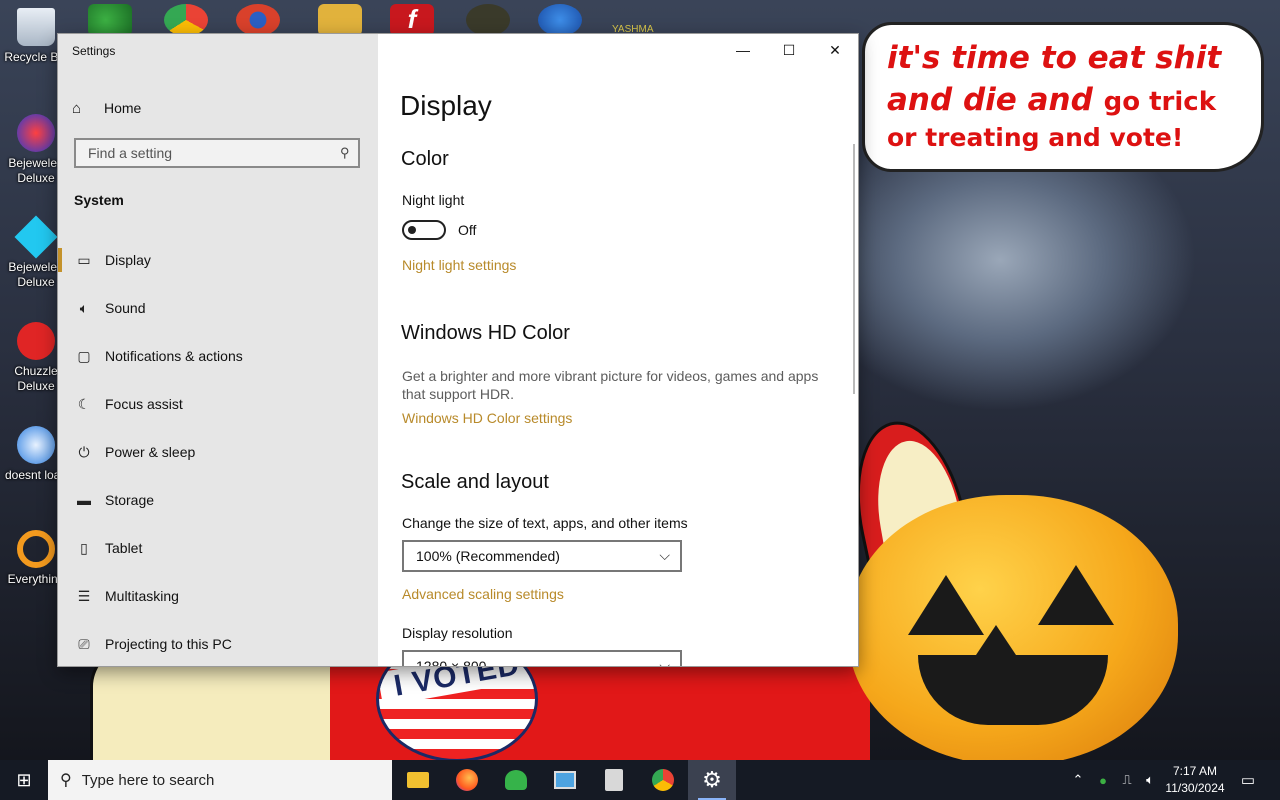  What do you see at coordinates (459, 265) in the screenshot?
I see `night-light-settings-link: Night light settings` at bounding box center [459, 265].